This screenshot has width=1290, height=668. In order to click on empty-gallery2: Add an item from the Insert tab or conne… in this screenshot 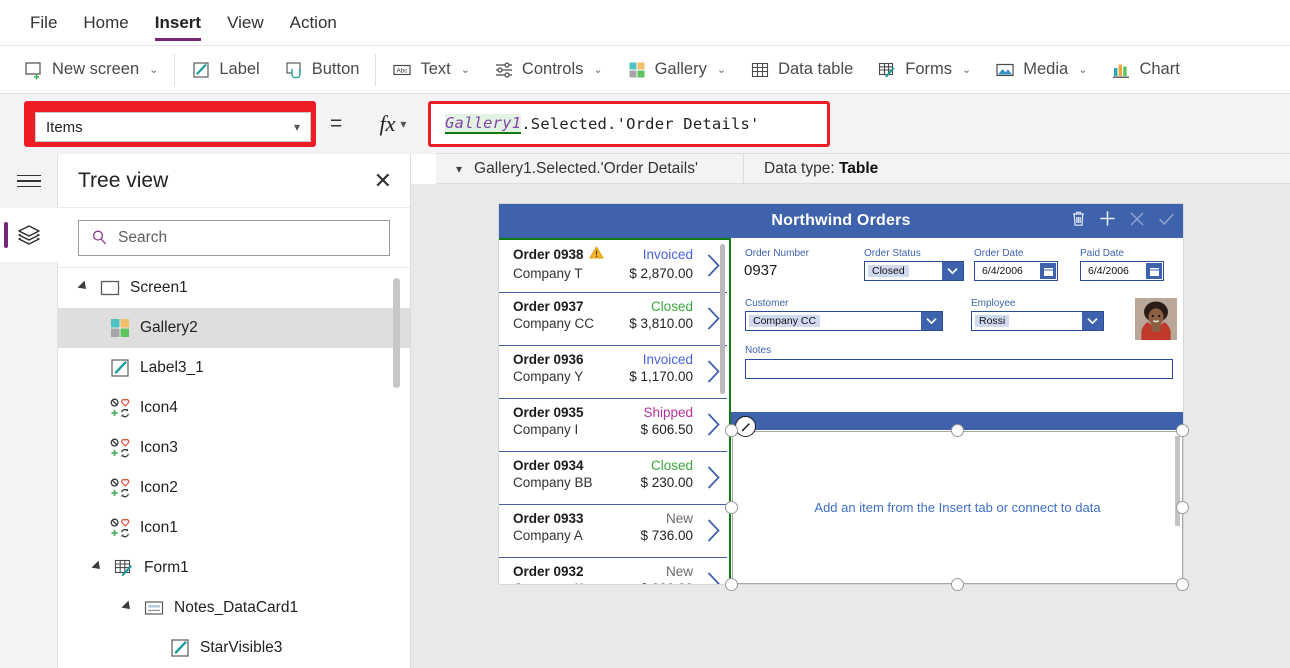, I will do `click(957, 507)`.